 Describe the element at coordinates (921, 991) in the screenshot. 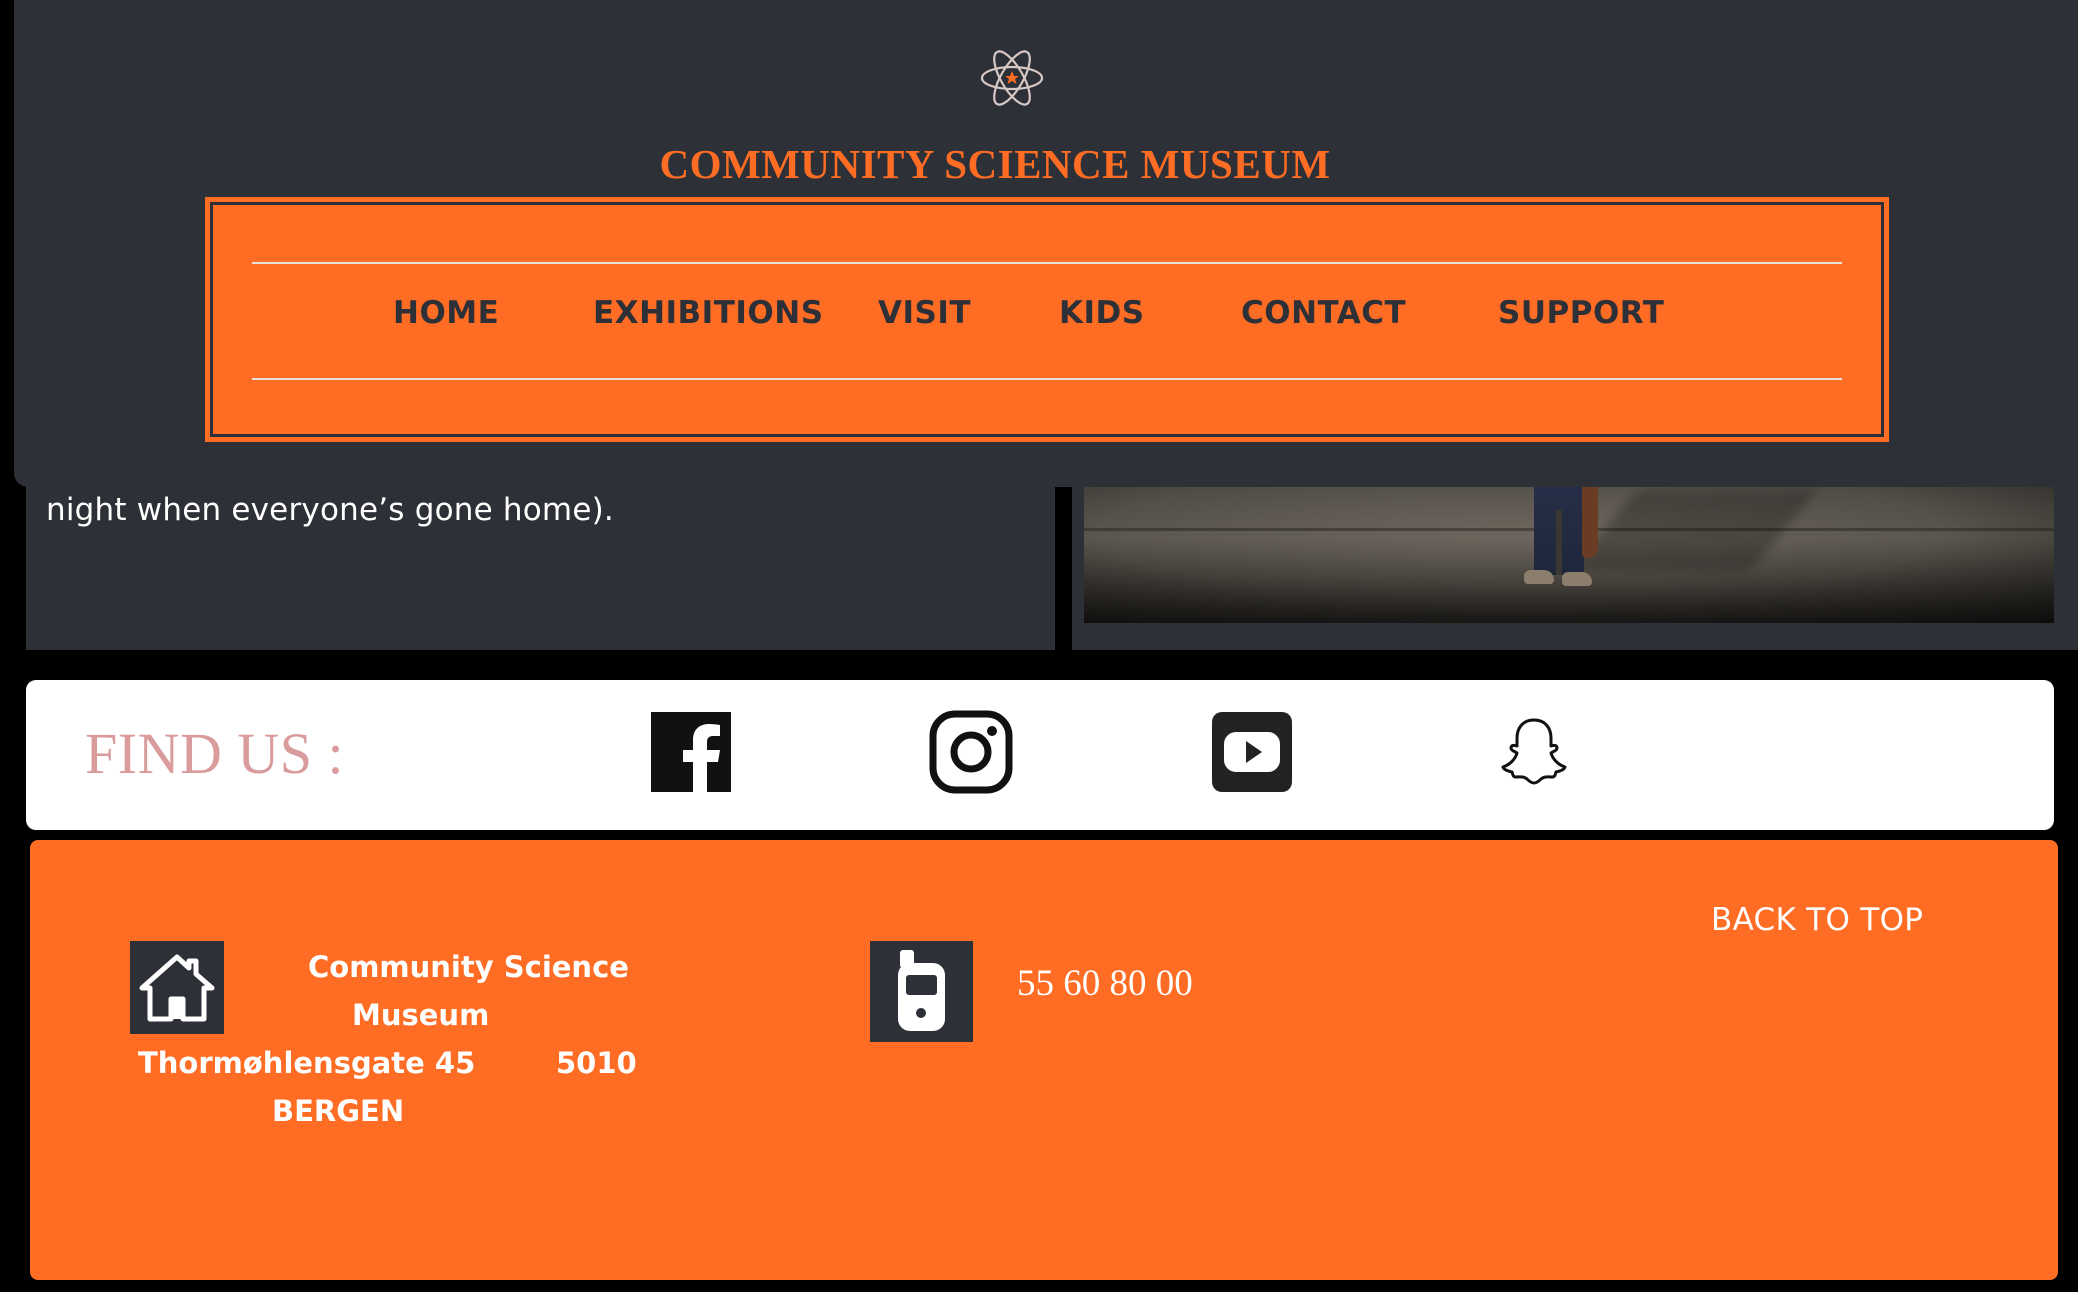

I see `mobile-phone-icon` at that location.